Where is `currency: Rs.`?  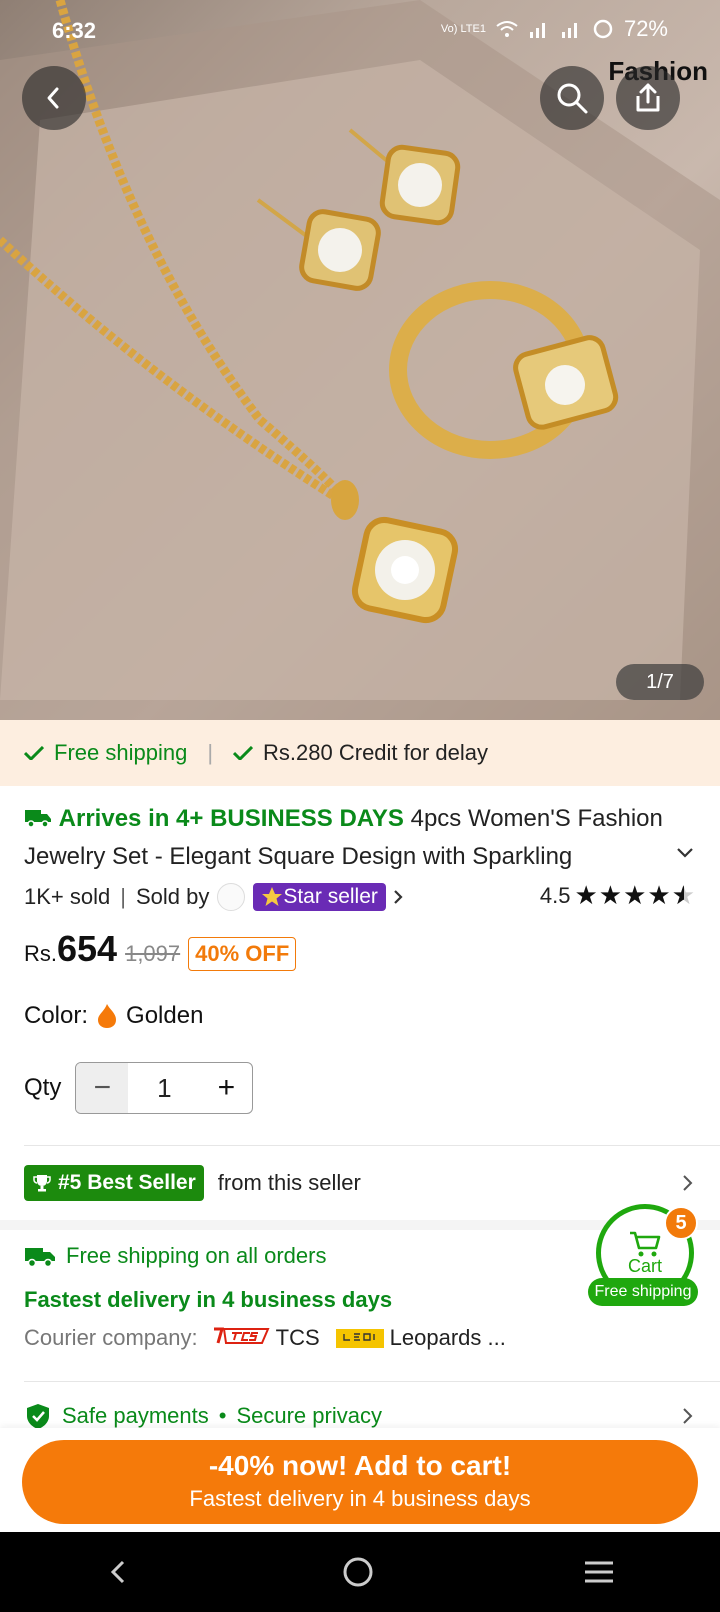 currency: Rs. is located at coordinates (40, 953).